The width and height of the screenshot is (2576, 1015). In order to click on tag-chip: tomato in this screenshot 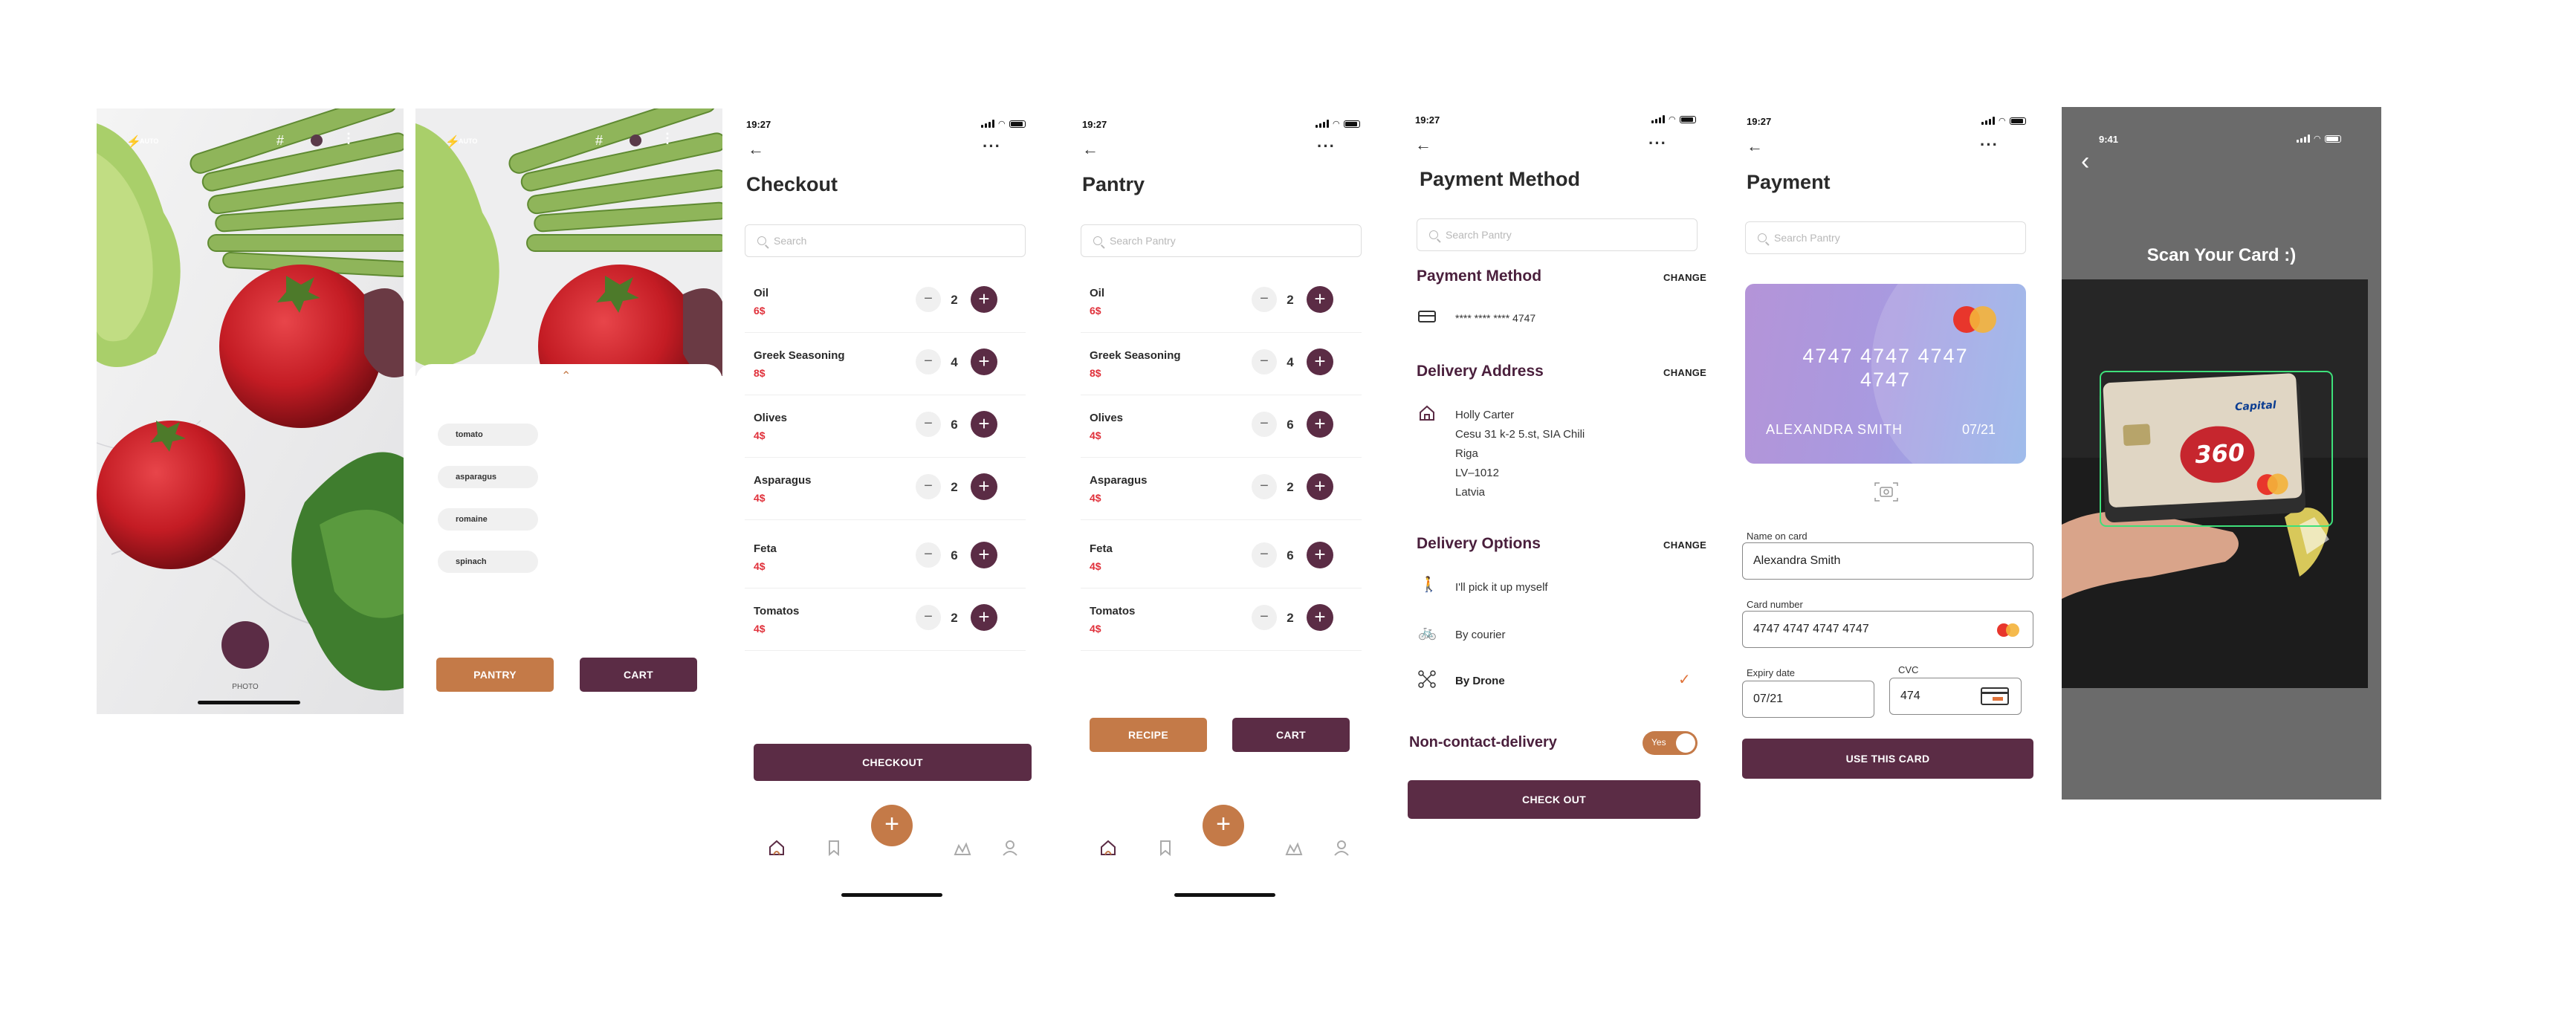, I will do `click(488, 435)`.